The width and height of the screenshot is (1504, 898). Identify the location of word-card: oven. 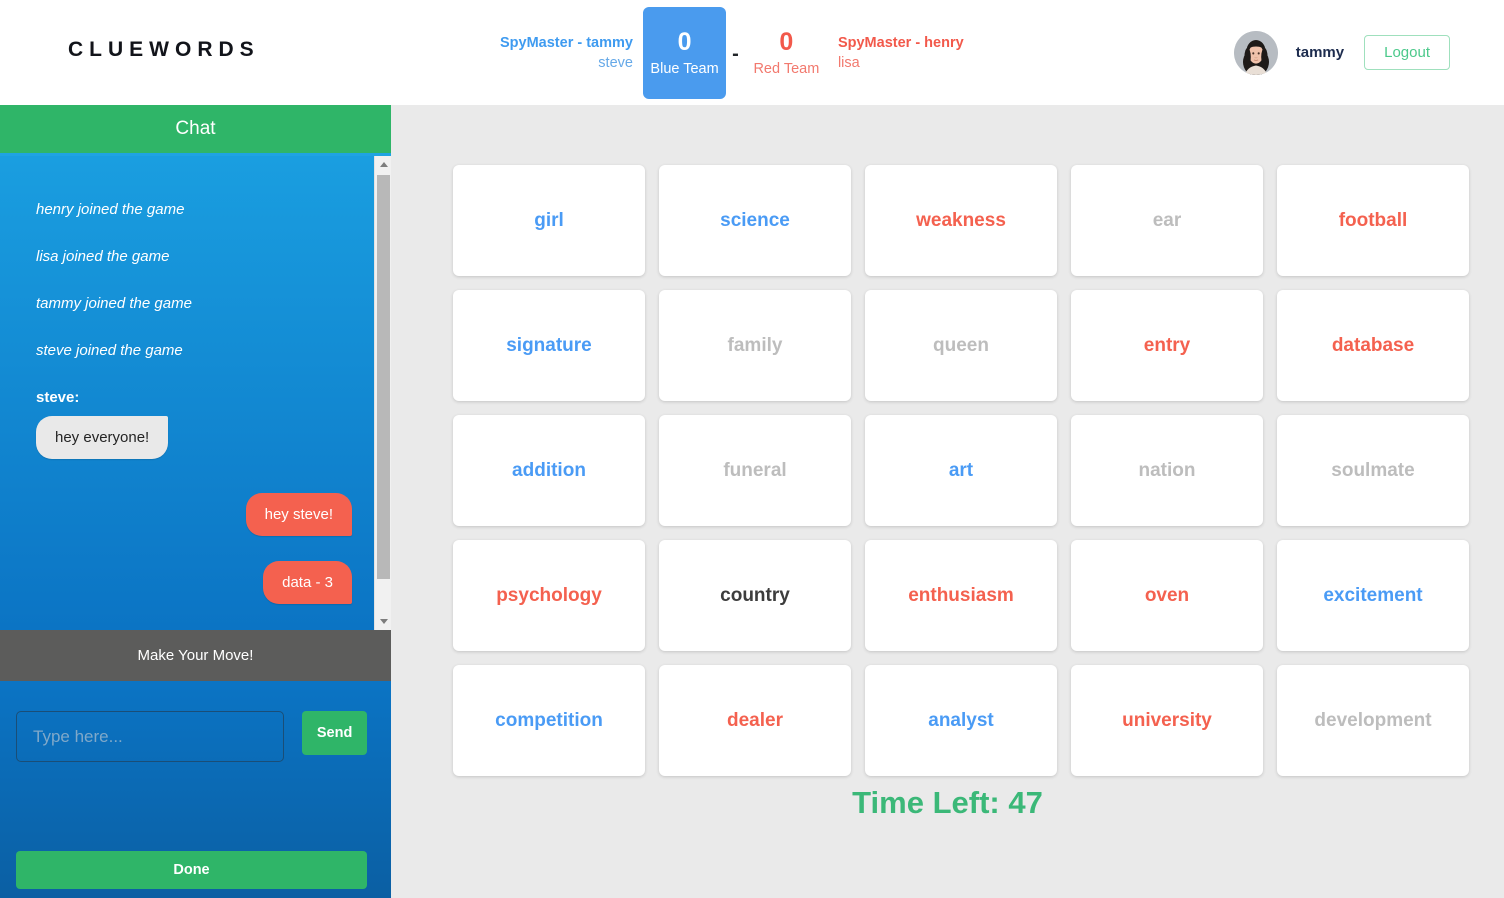
(1167, 595).